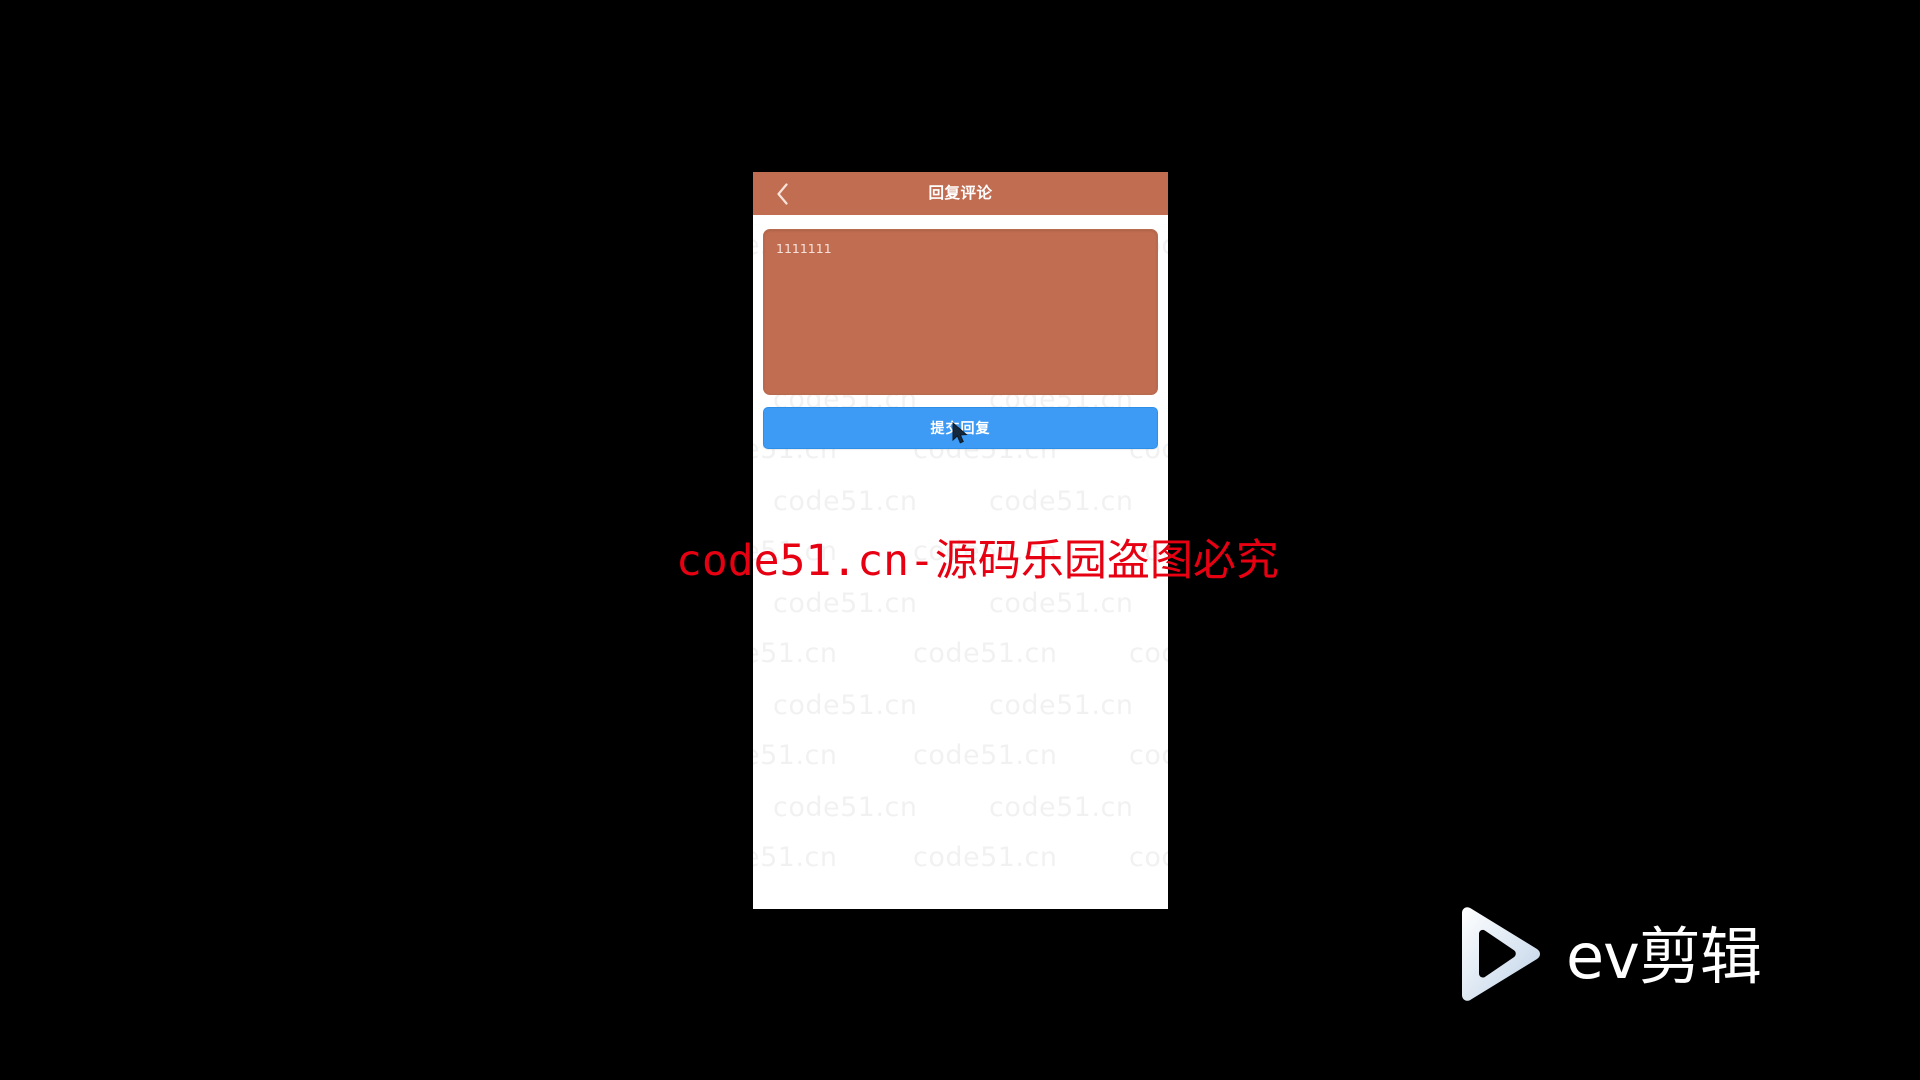 This screenshot has height=1080, width=1920. I want to click on back-button, so click(782, 193).